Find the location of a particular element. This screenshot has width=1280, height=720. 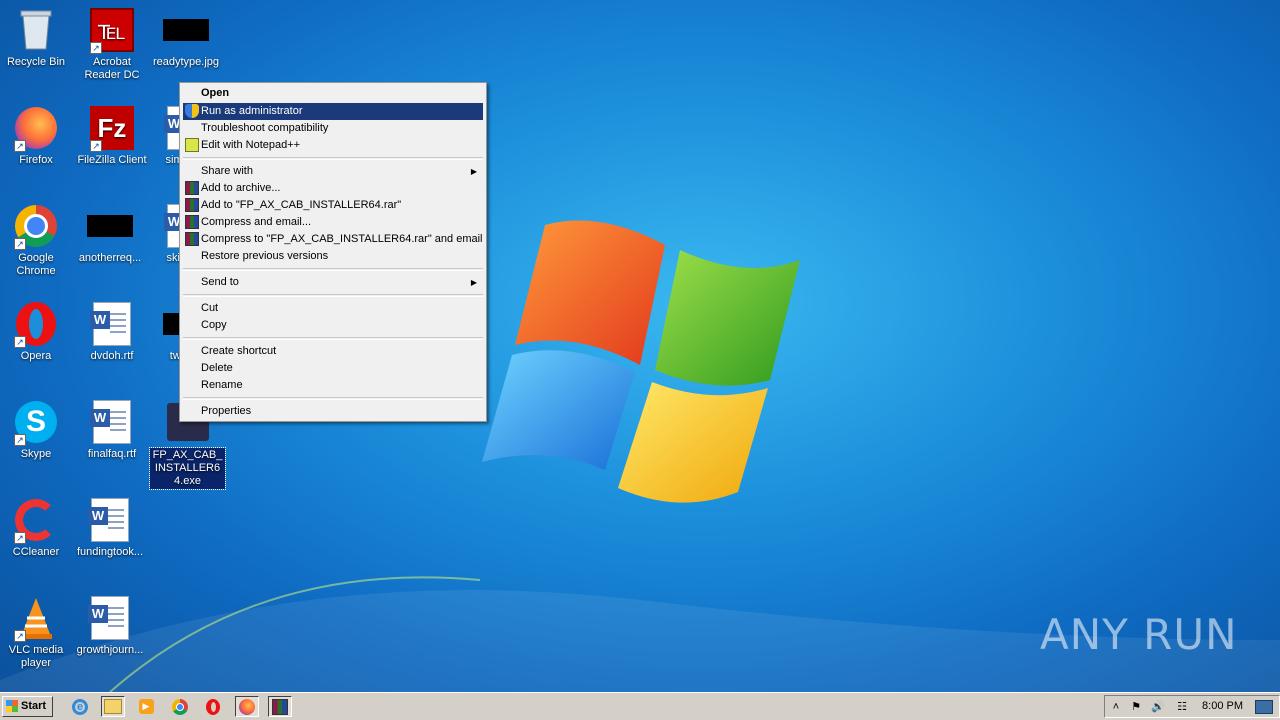

image-file-icon: readytype.jpg is located at coordinates (186, 37).